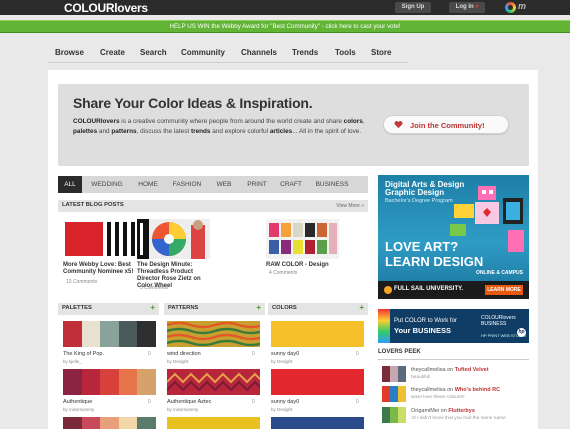 The height and width of the screenshot is (429, 570). What do you see at coordinates (187, 184) in the screenshot?
I see `tab-fashion: FASHION` at bounding box center [187, 184].